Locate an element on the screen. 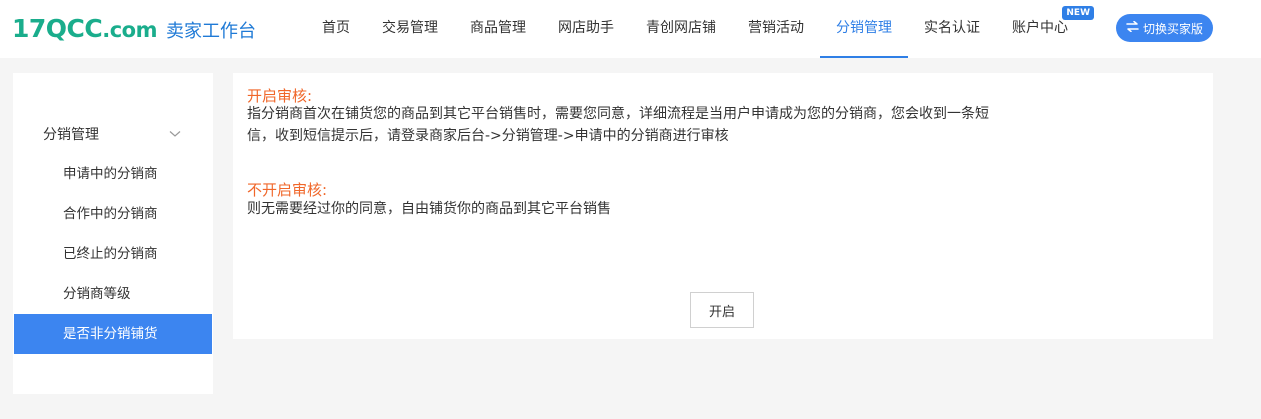 This screenshot has height=419, width=1261. enable-review-text-line2: 信，收到短信提示后，请登录商家后台->分销管理->申请中的分销商进行审核 is located at coordinates (488, 136).